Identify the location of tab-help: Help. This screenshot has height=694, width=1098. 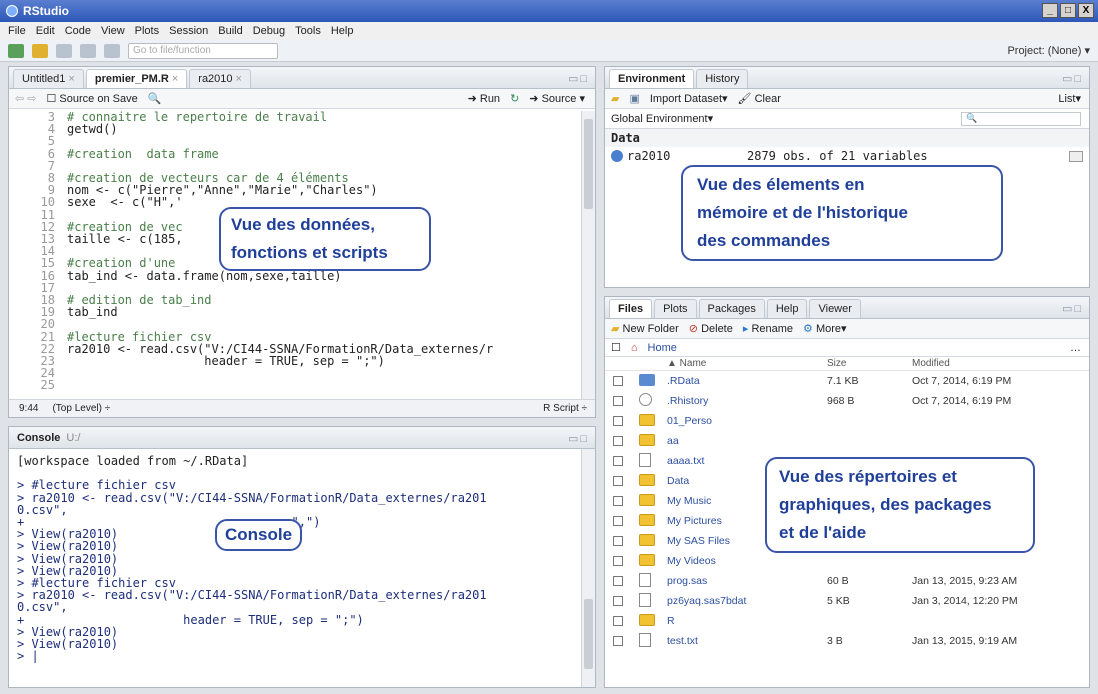
(787, 308).